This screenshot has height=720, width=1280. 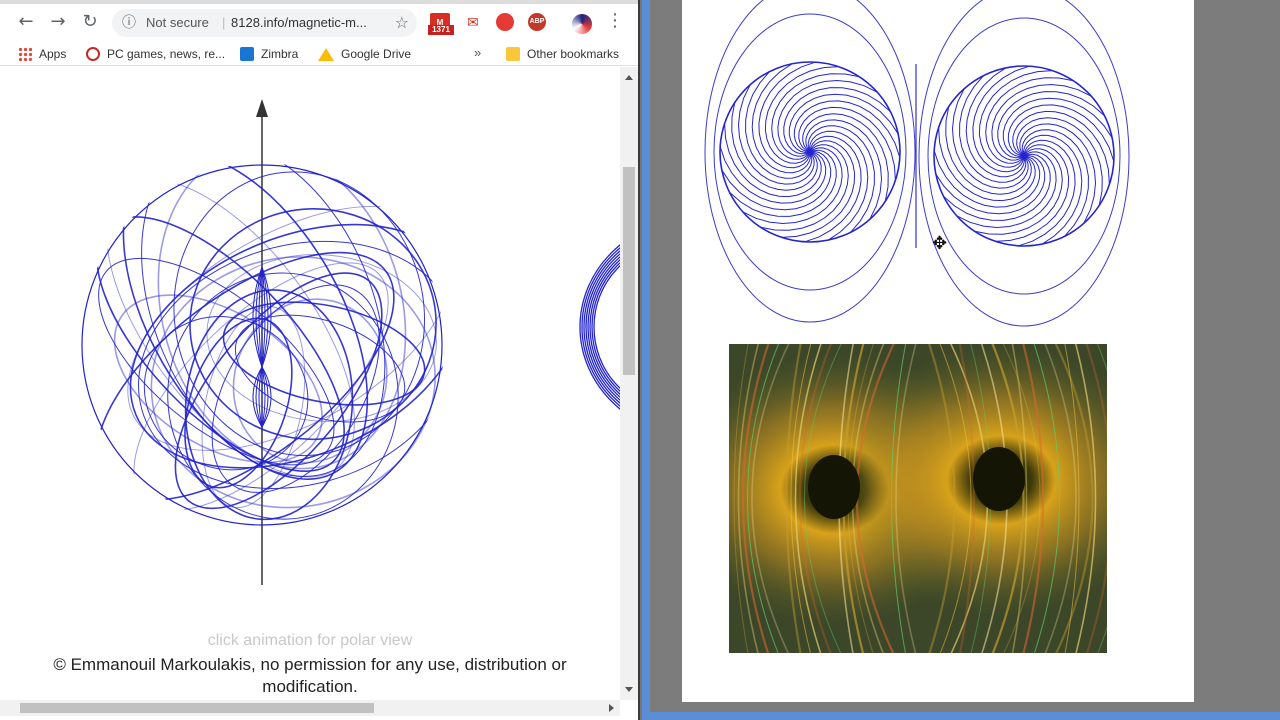 I want to click on security-label: Not secure, so click(x=177, y=23).